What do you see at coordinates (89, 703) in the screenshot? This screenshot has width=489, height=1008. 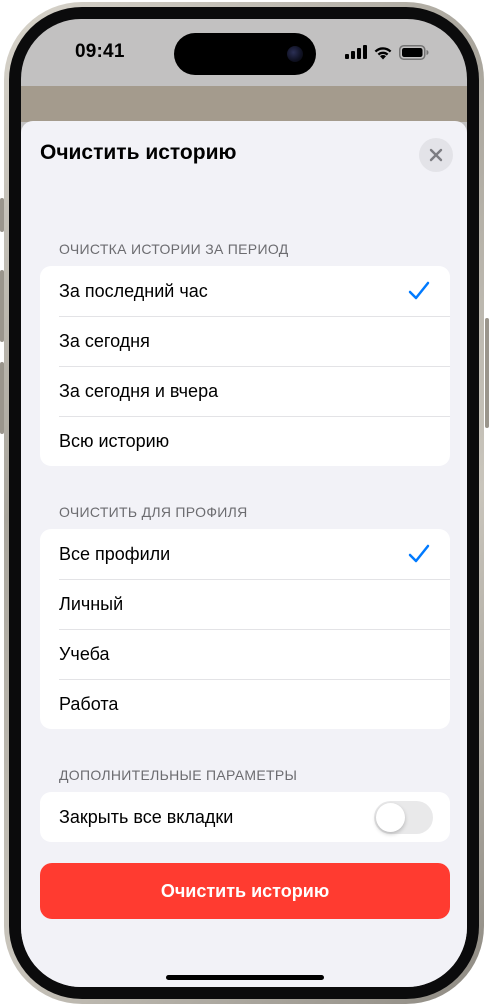 I see `option-label: Работа` at bounding box center [89, 703].